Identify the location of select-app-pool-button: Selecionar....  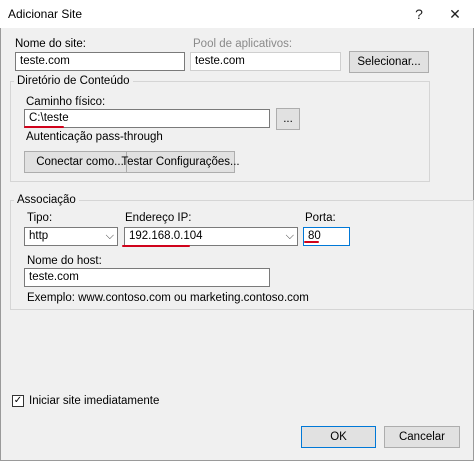
(389, 62).